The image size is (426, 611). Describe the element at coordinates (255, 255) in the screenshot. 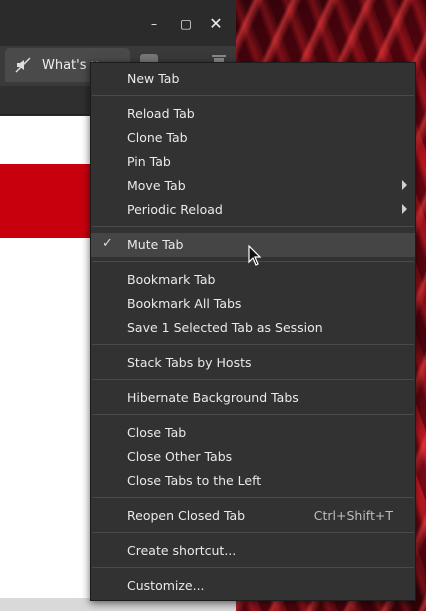

I see `mouse-pointer-icon` at that location.